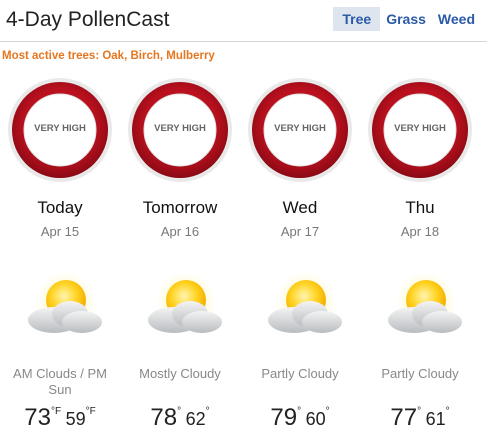 The width and height of the screenshot is (487, 446). I want to click on day-date: Apr 18, so click(420, 231).